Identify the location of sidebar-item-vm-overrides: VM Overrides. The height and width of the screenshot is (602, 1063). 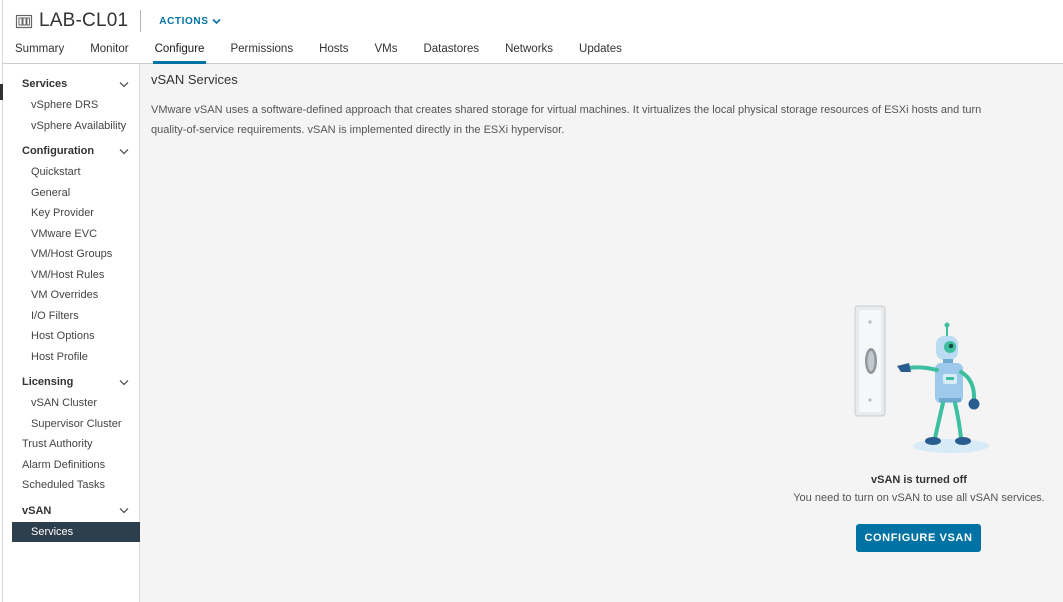
(71, 295).